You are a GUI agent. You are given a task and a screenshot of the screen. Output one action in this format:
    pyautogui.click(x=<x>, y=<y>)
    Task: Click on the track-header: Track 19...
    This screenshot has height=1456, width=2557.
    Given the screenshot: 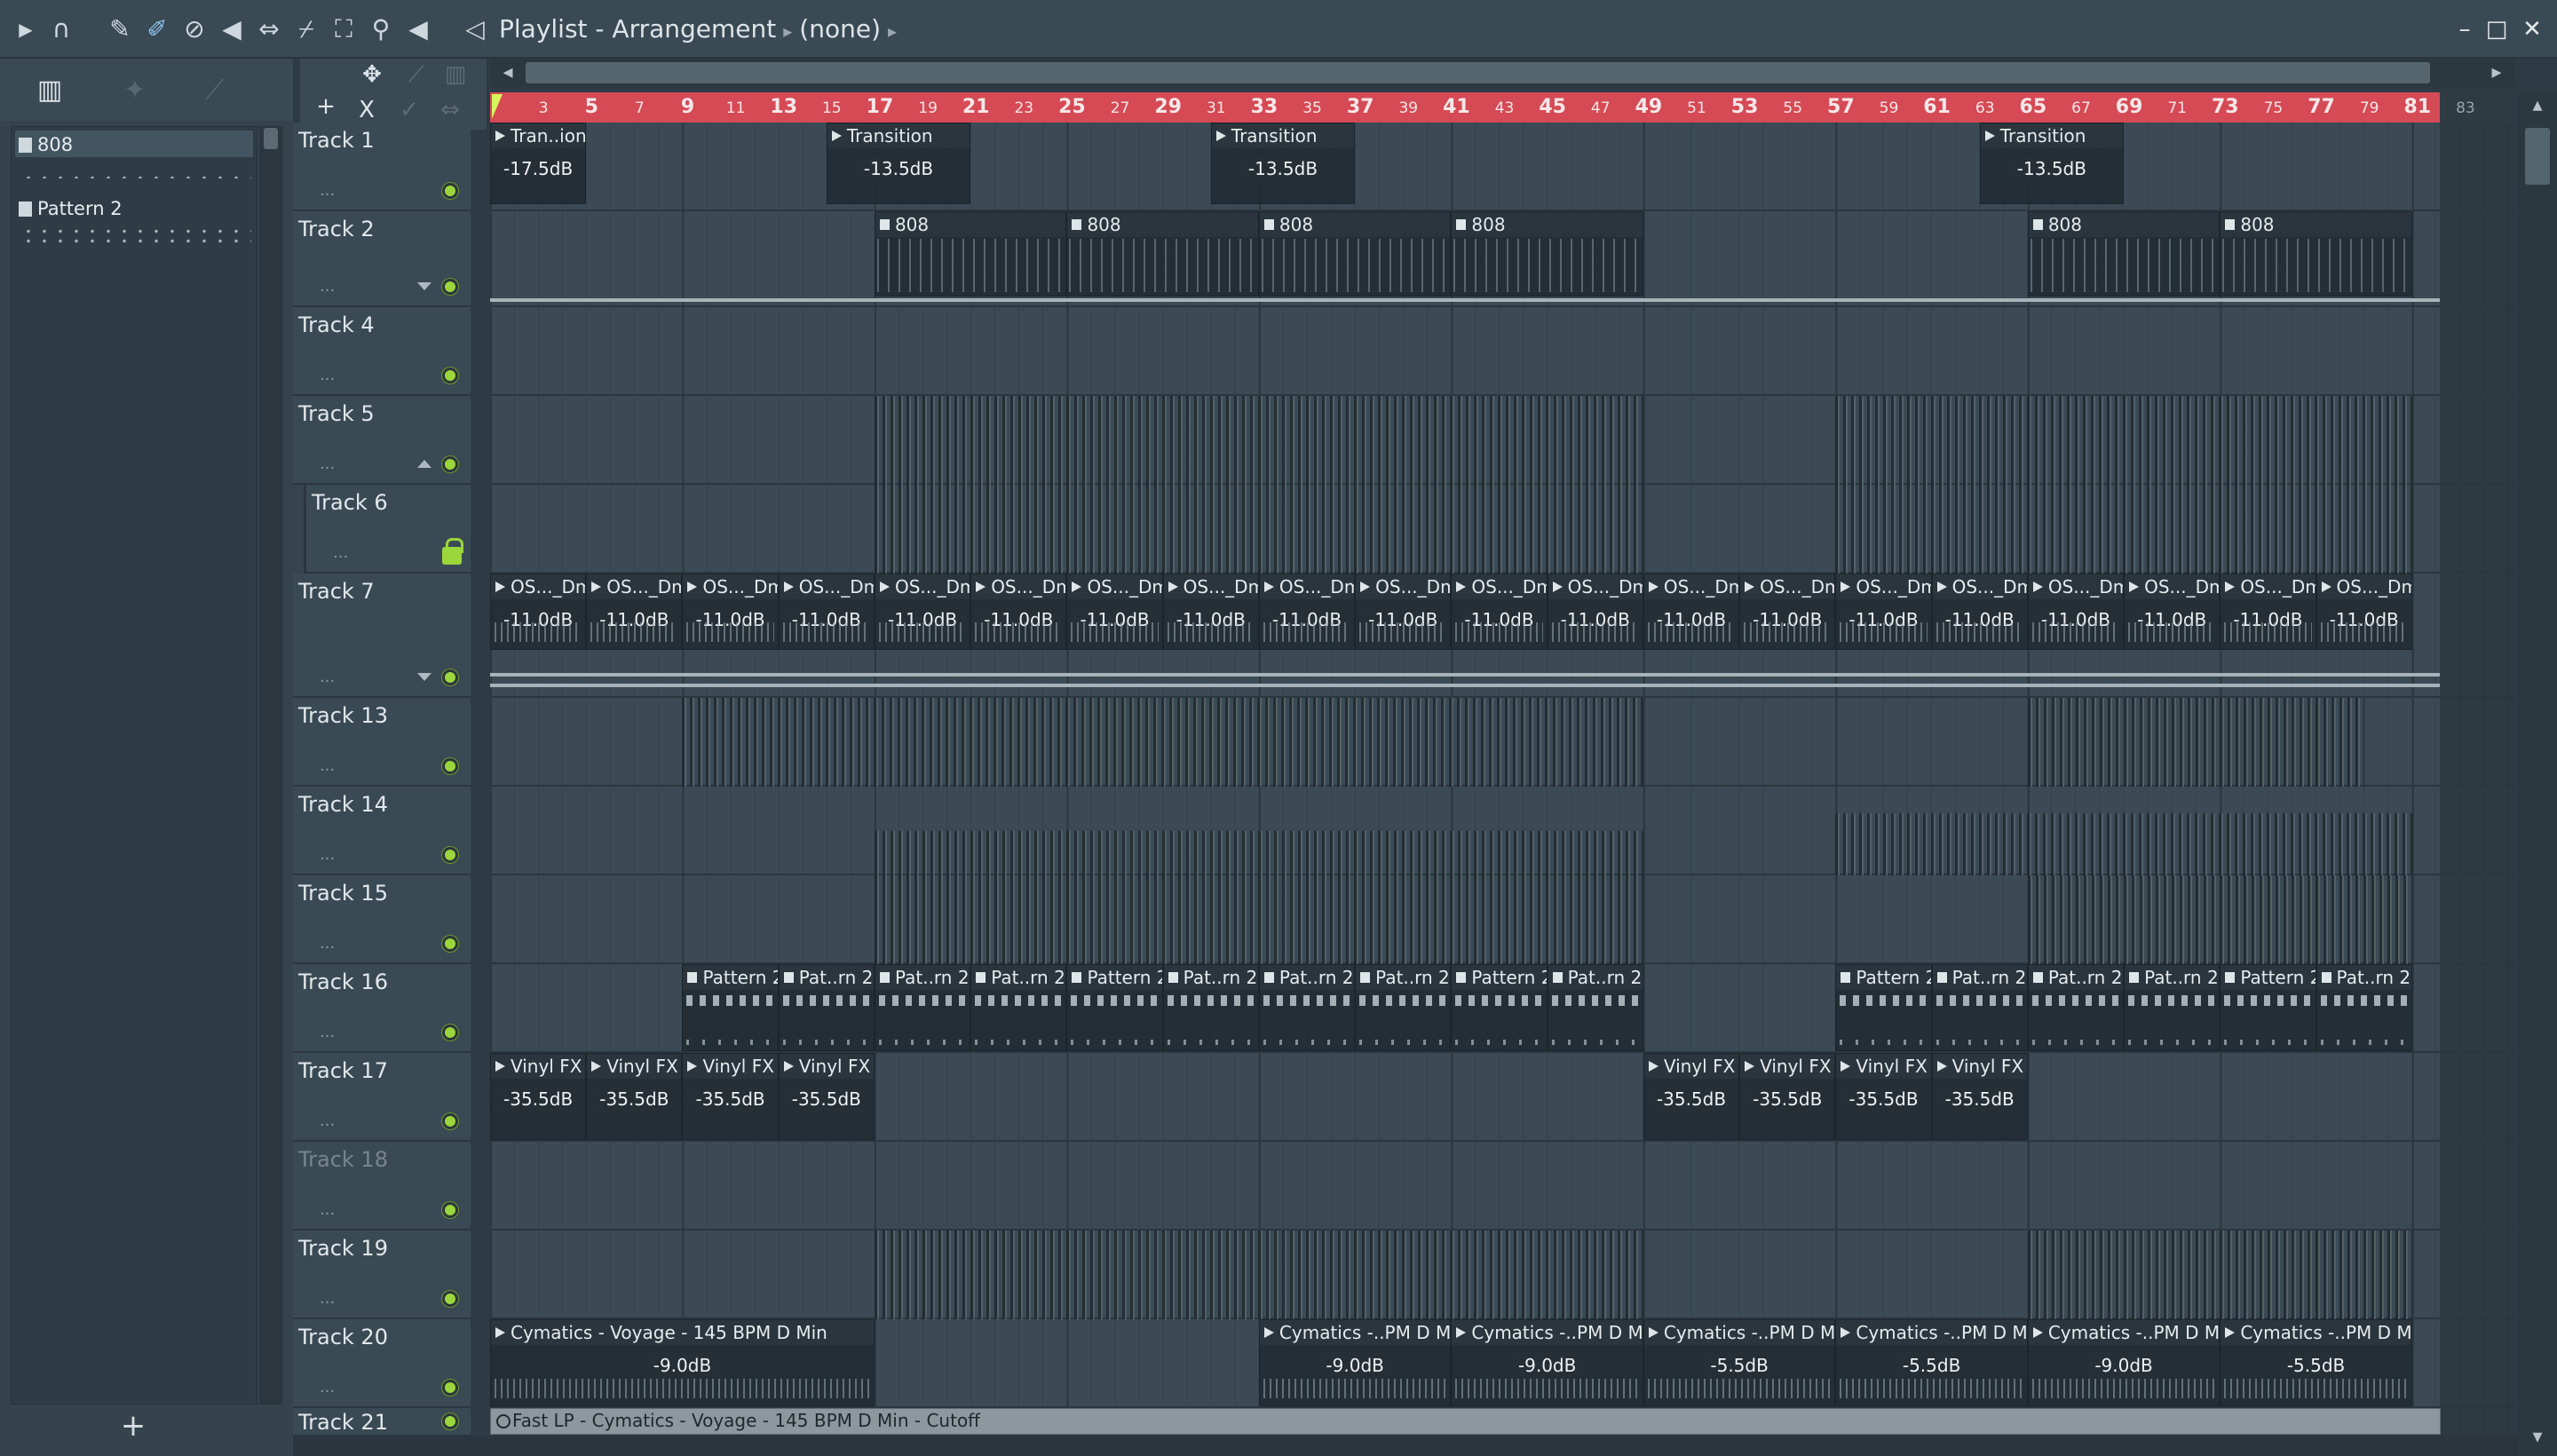 What is the action you would take?
    pyautogui.click(x=382, y=1274)
    